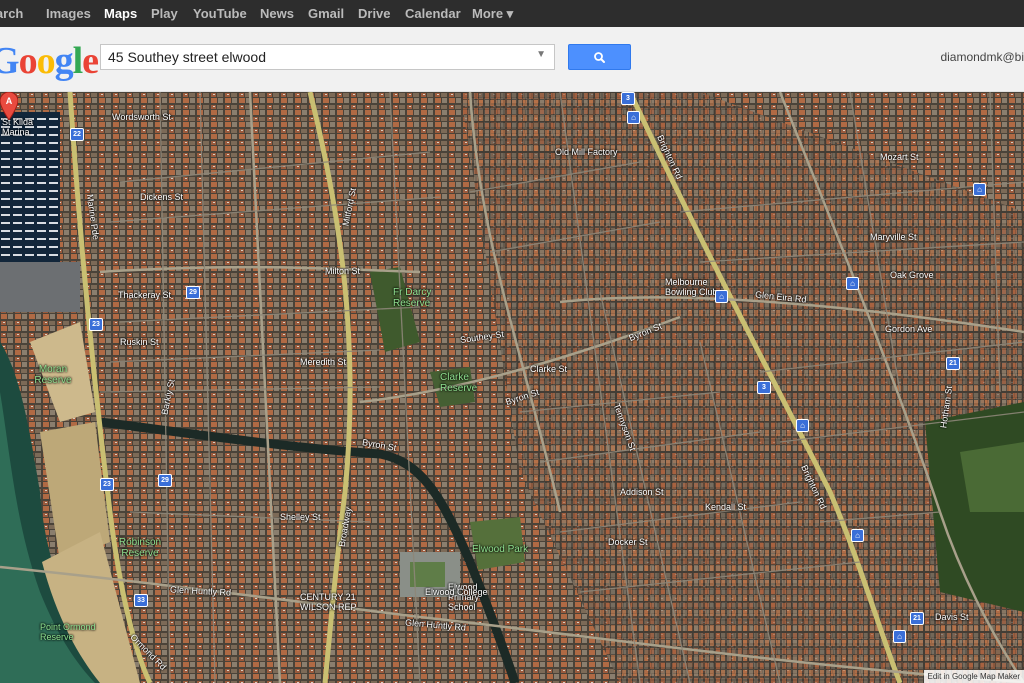 This screenshot has width=1024, height=683. What do you see at coordinates (220, 13) in the screenshot?
I see `topbar-youtube: YouTube` at bounding box center [220, 13].